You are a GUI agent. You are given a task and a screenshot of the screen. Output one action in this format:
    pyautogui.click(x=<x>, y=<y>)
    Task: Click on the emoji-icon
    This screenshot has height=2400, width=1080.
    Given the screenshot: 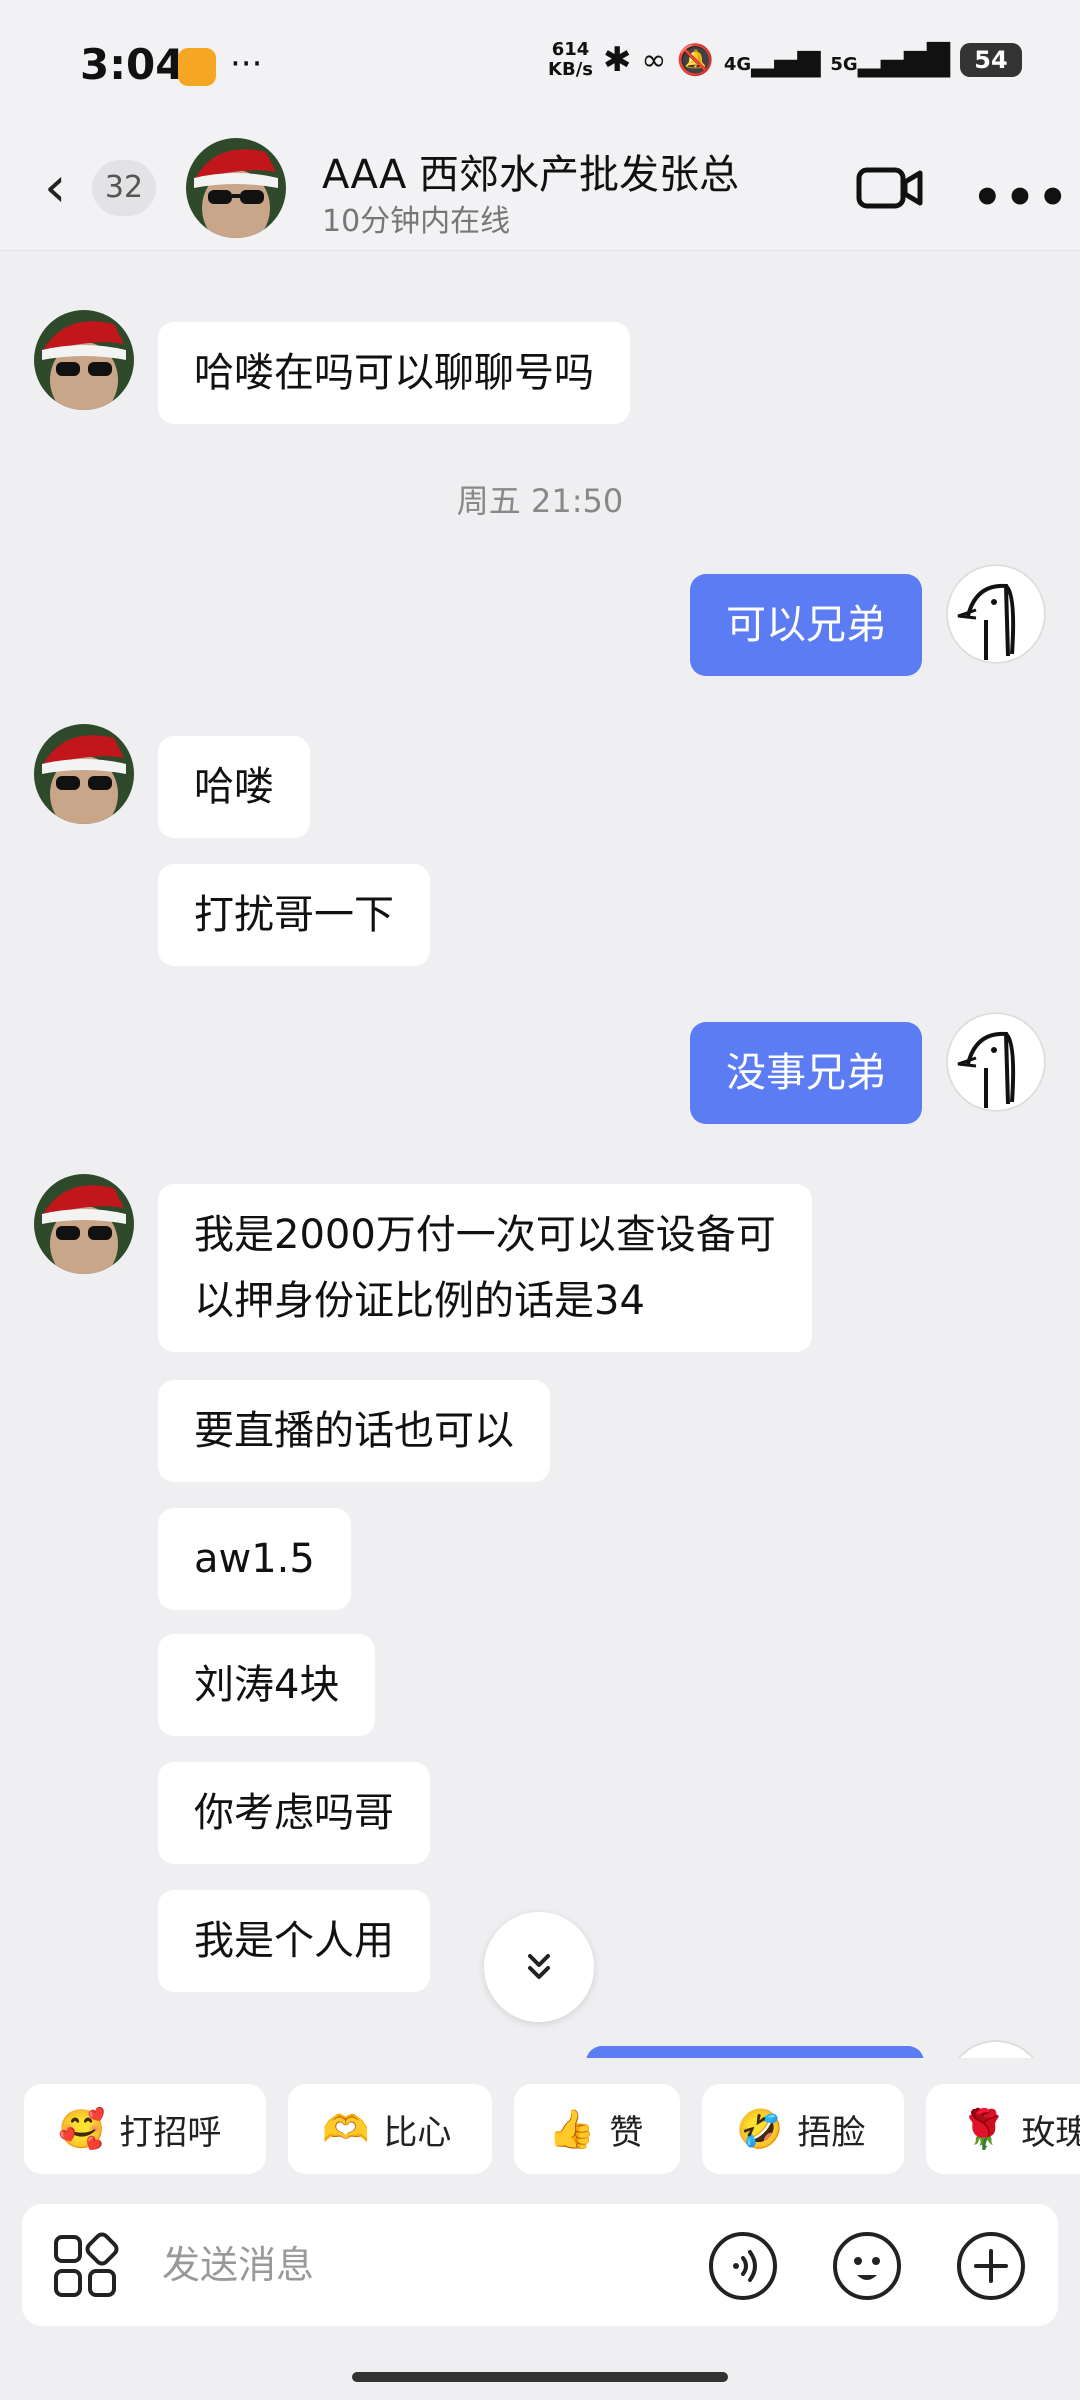 What is the action you would take?
    pyautogui.click(x=867, y=2266)
    